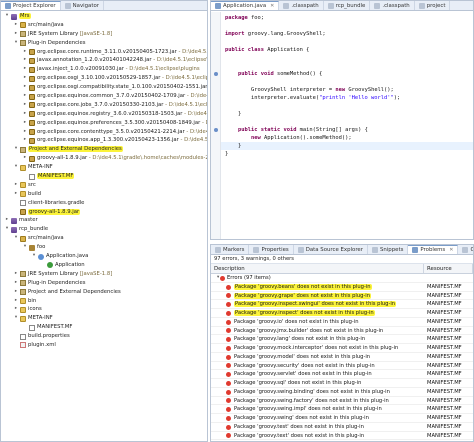 Image resolution: width=474 pixels, height=442 pixels. I want to click on tab-project-explorer: Project Explorer, so click(31, 5).